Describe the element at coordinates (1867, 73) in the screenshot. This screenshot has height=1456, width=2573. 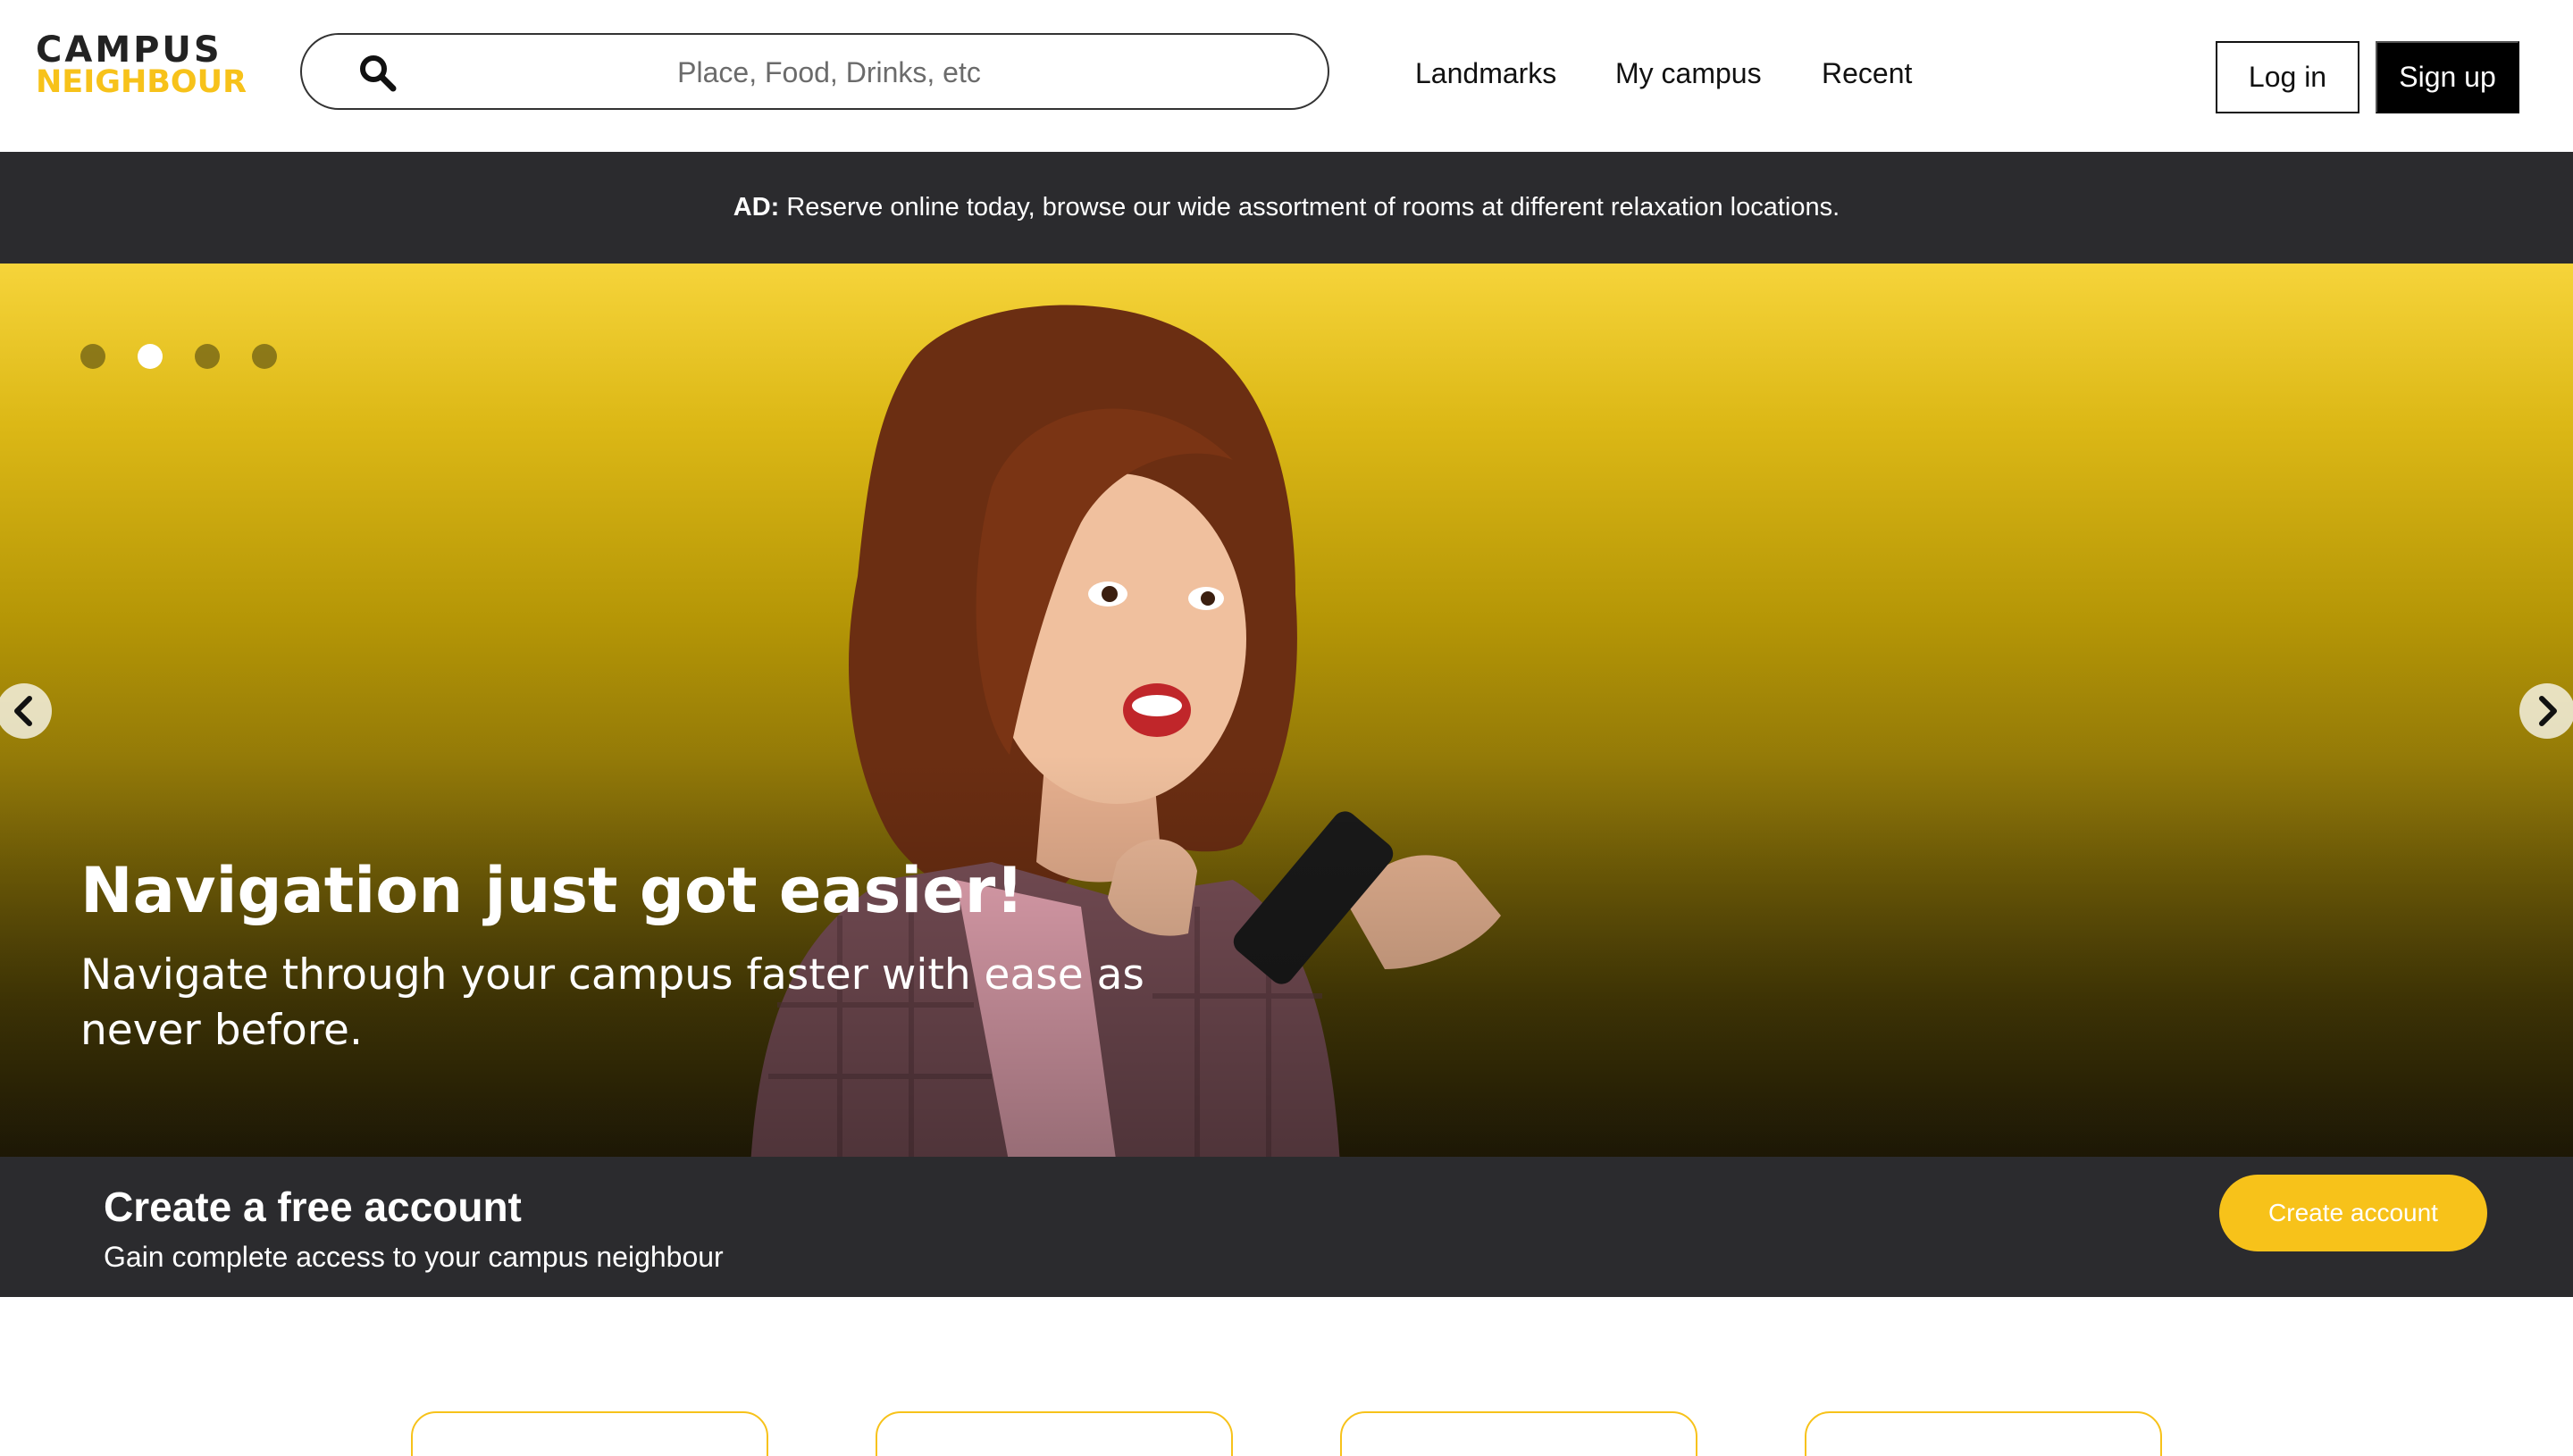
I see `nav-link-recent: Recent` at that location.